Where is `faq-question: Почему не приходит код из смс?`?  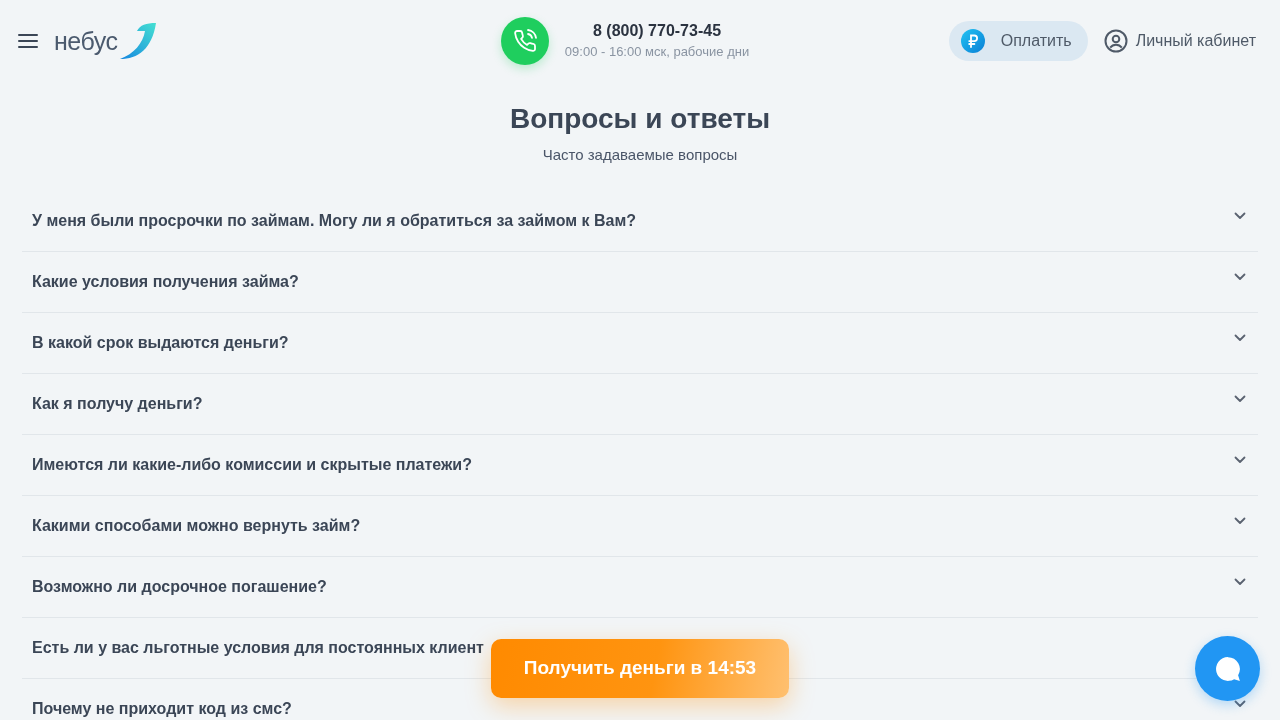 faq-question: Почему не приходит код из смс? is located at coordinates (162, 709).